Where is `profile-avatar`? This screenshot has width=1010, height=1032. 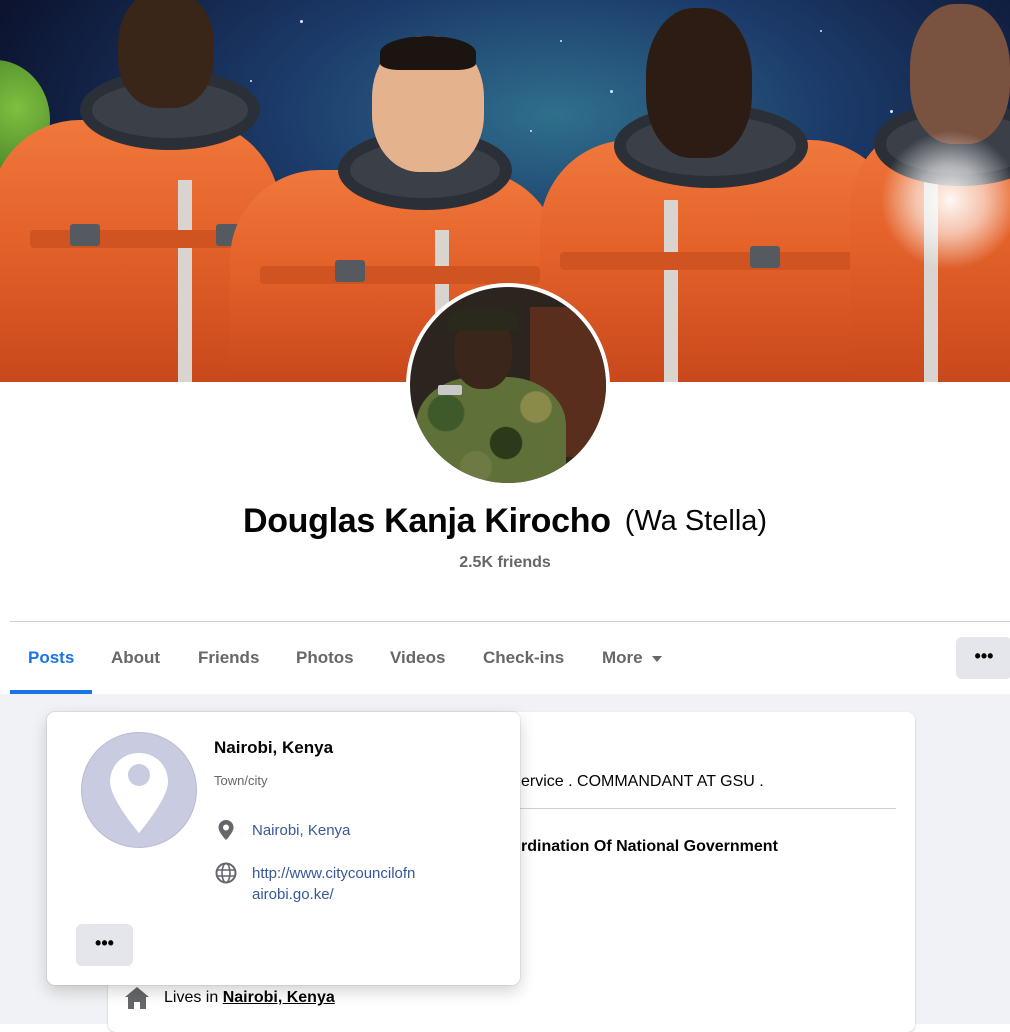 profile-avatar is located at coordinates (508, 385).